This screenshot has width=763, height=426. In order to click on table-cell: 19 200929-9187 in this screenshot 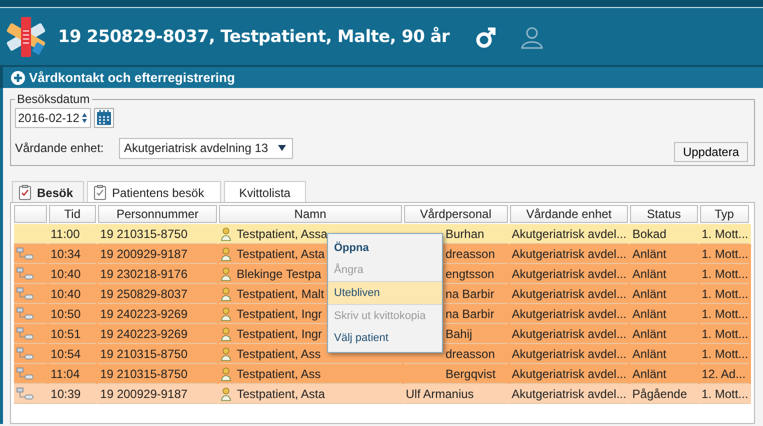, I will do `click(157, 394)`.